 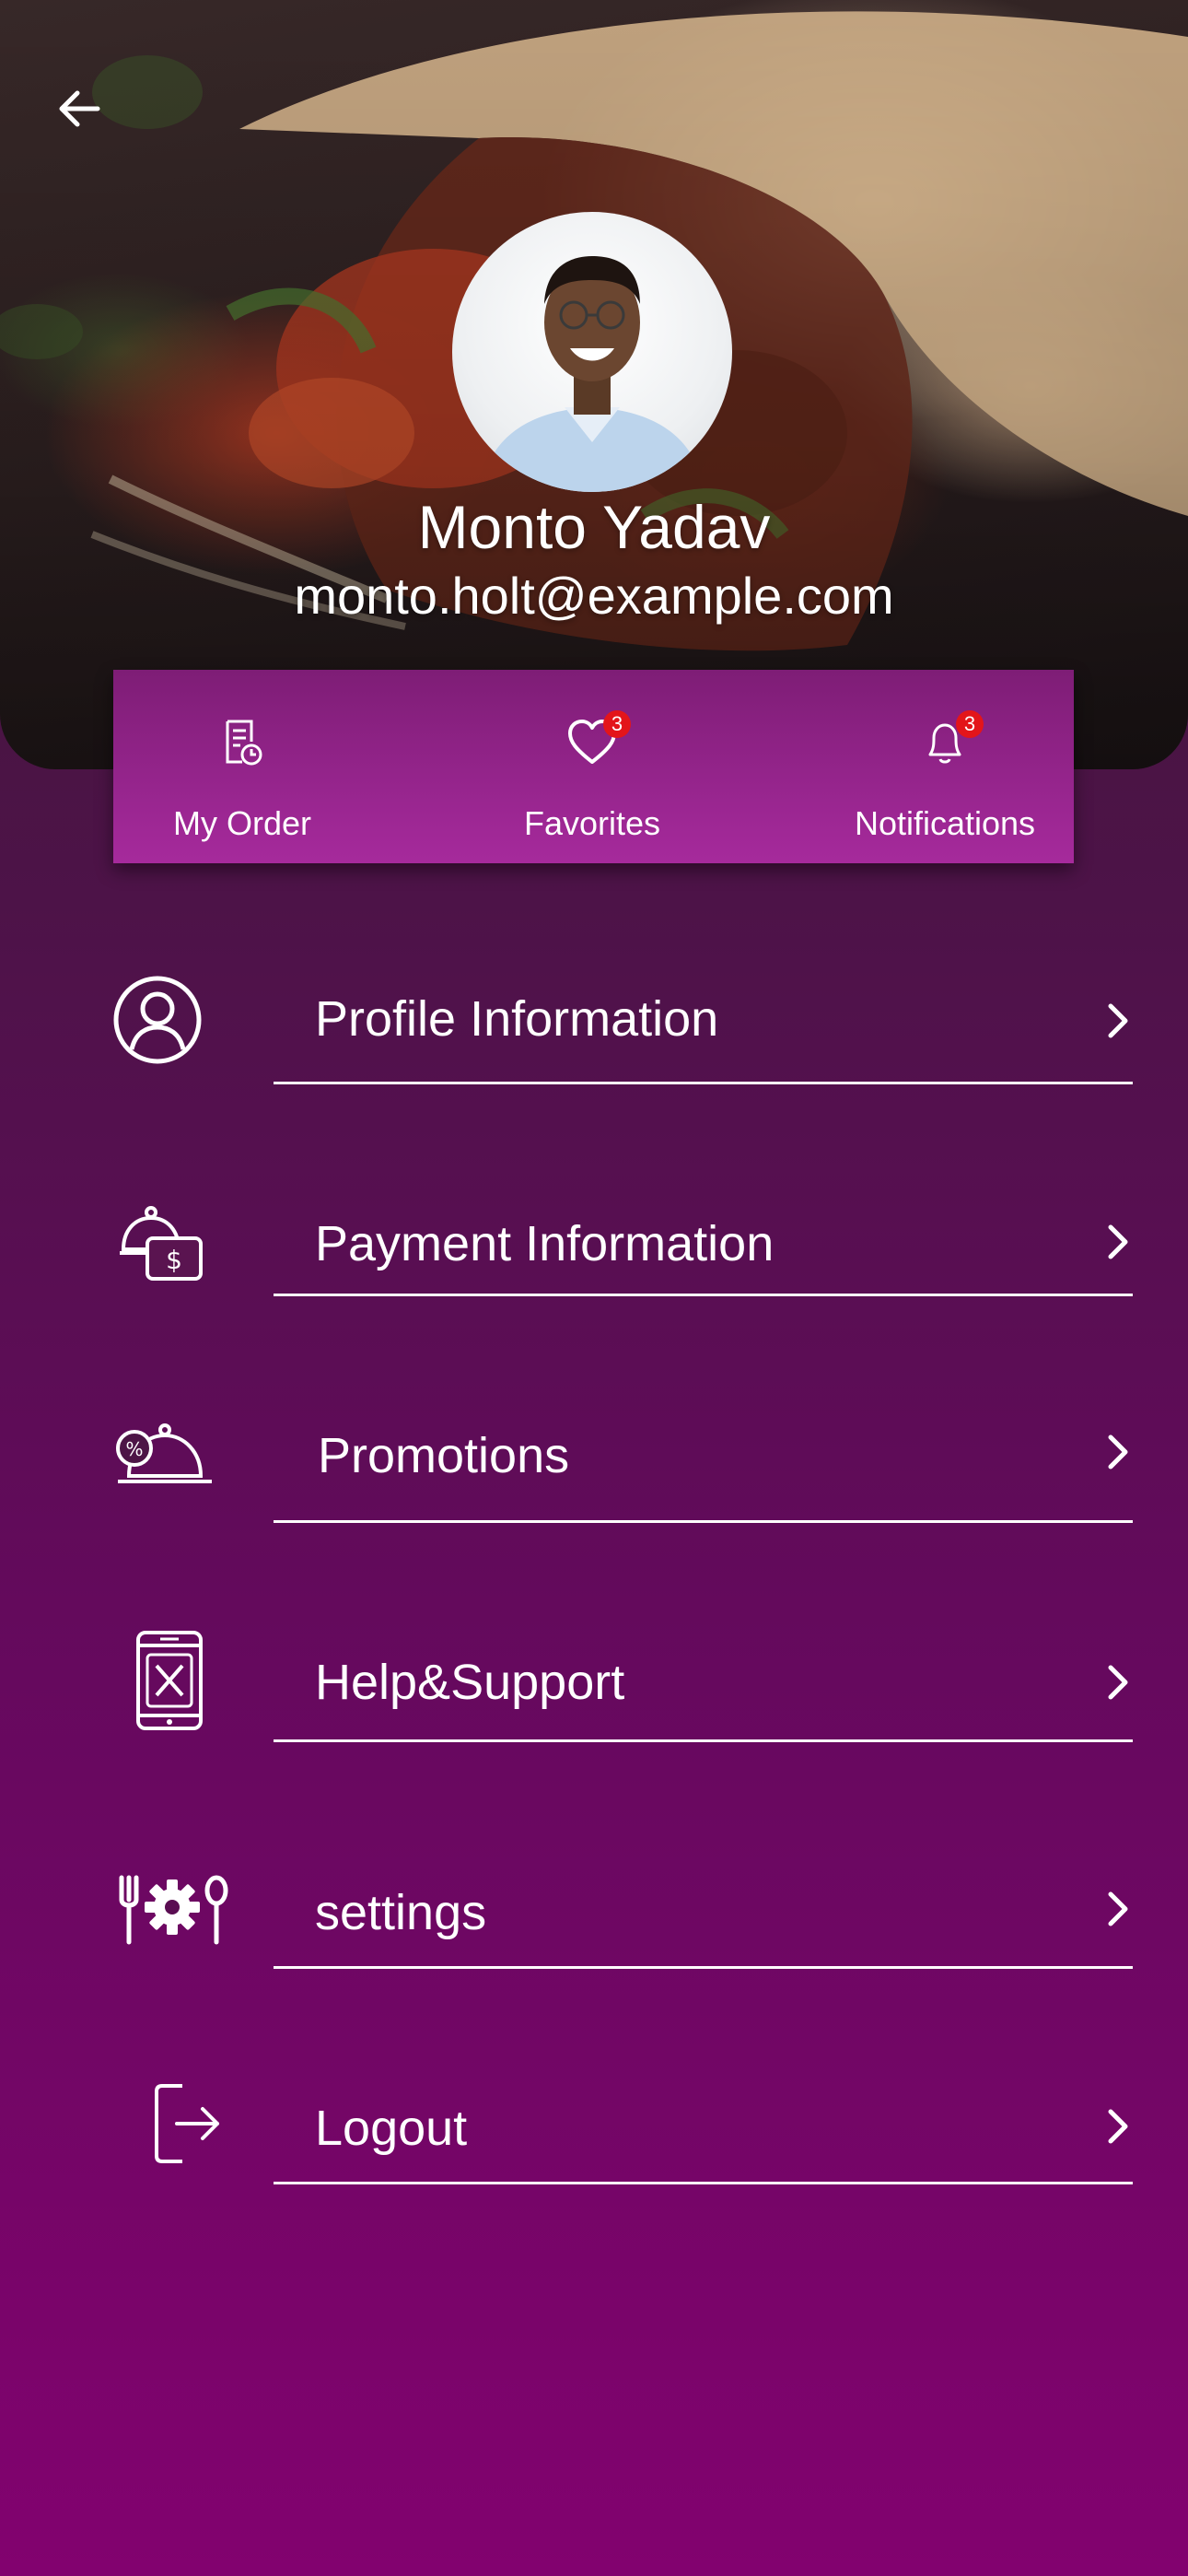 I want to click on heart-icon-wrap: 3, so click(x=598, y=740).